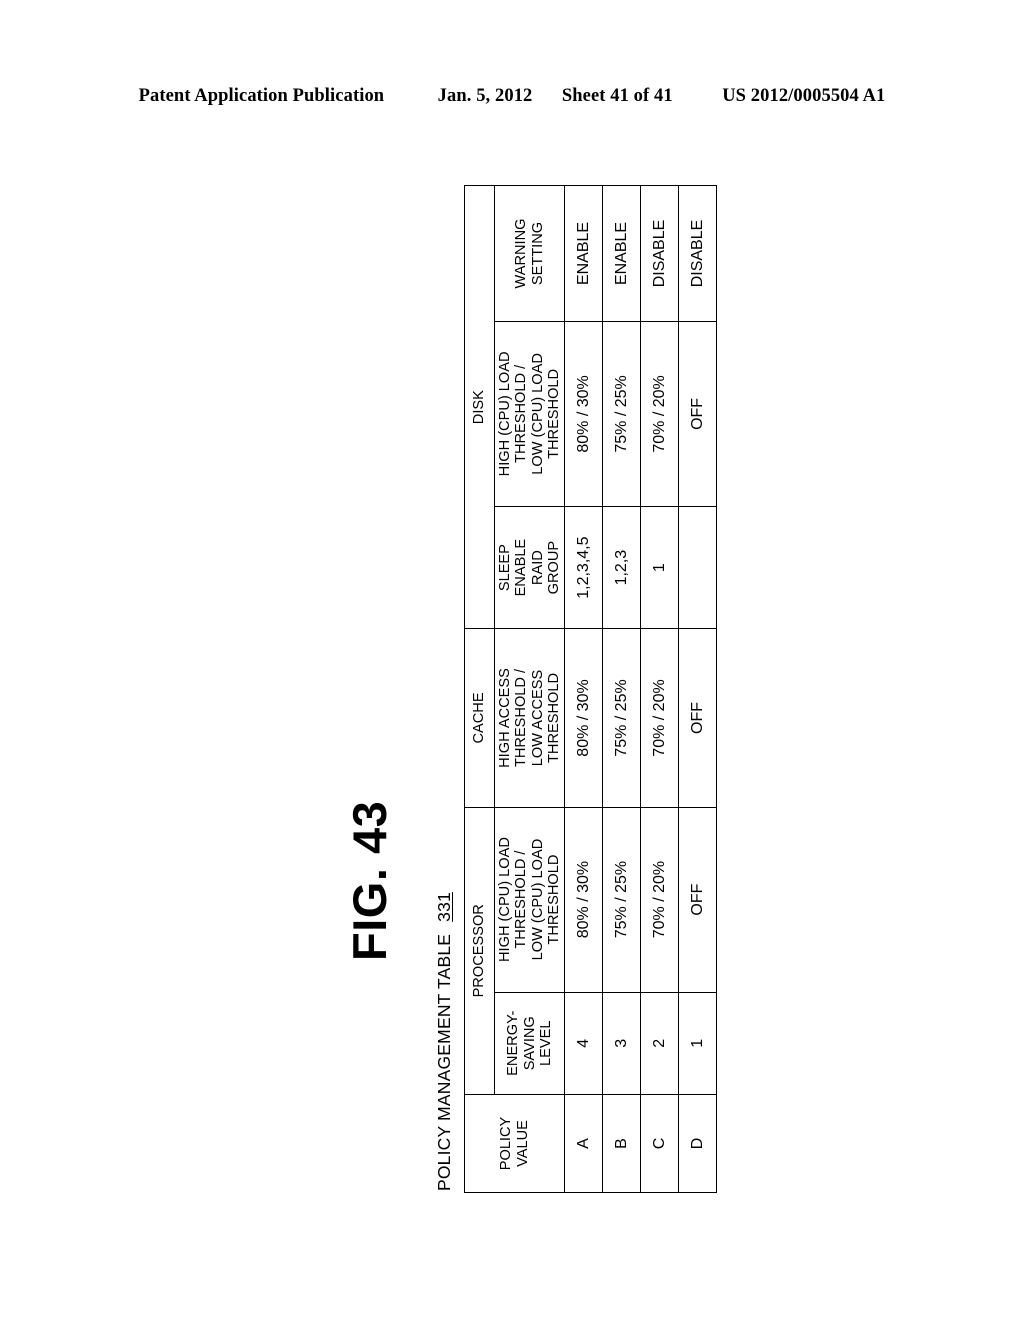  What do you see at coordinates (485, 96) in the screenshot?
I see `publication-date: Jan. 5, 2012` at bounding box center [485, 96].